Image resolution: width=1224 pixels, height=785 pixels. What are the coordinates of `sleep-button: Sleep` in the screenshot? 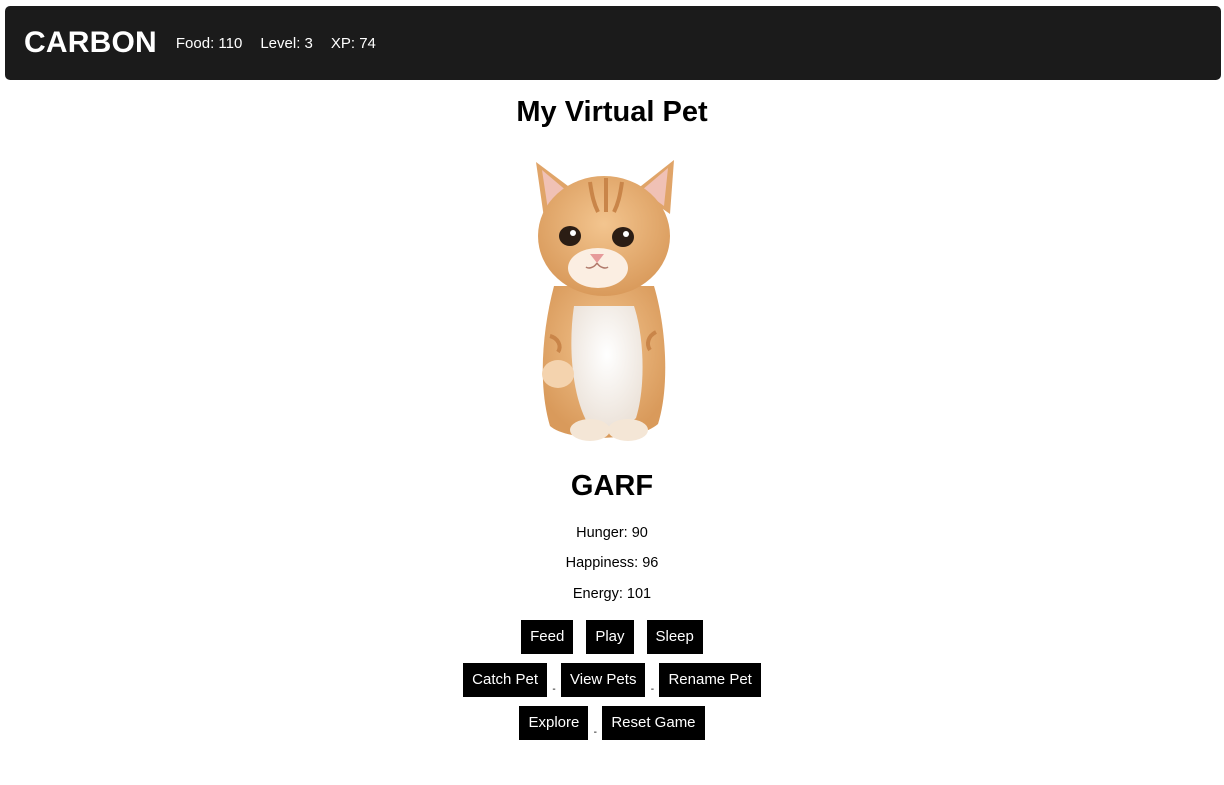 It's located at (674, 637).